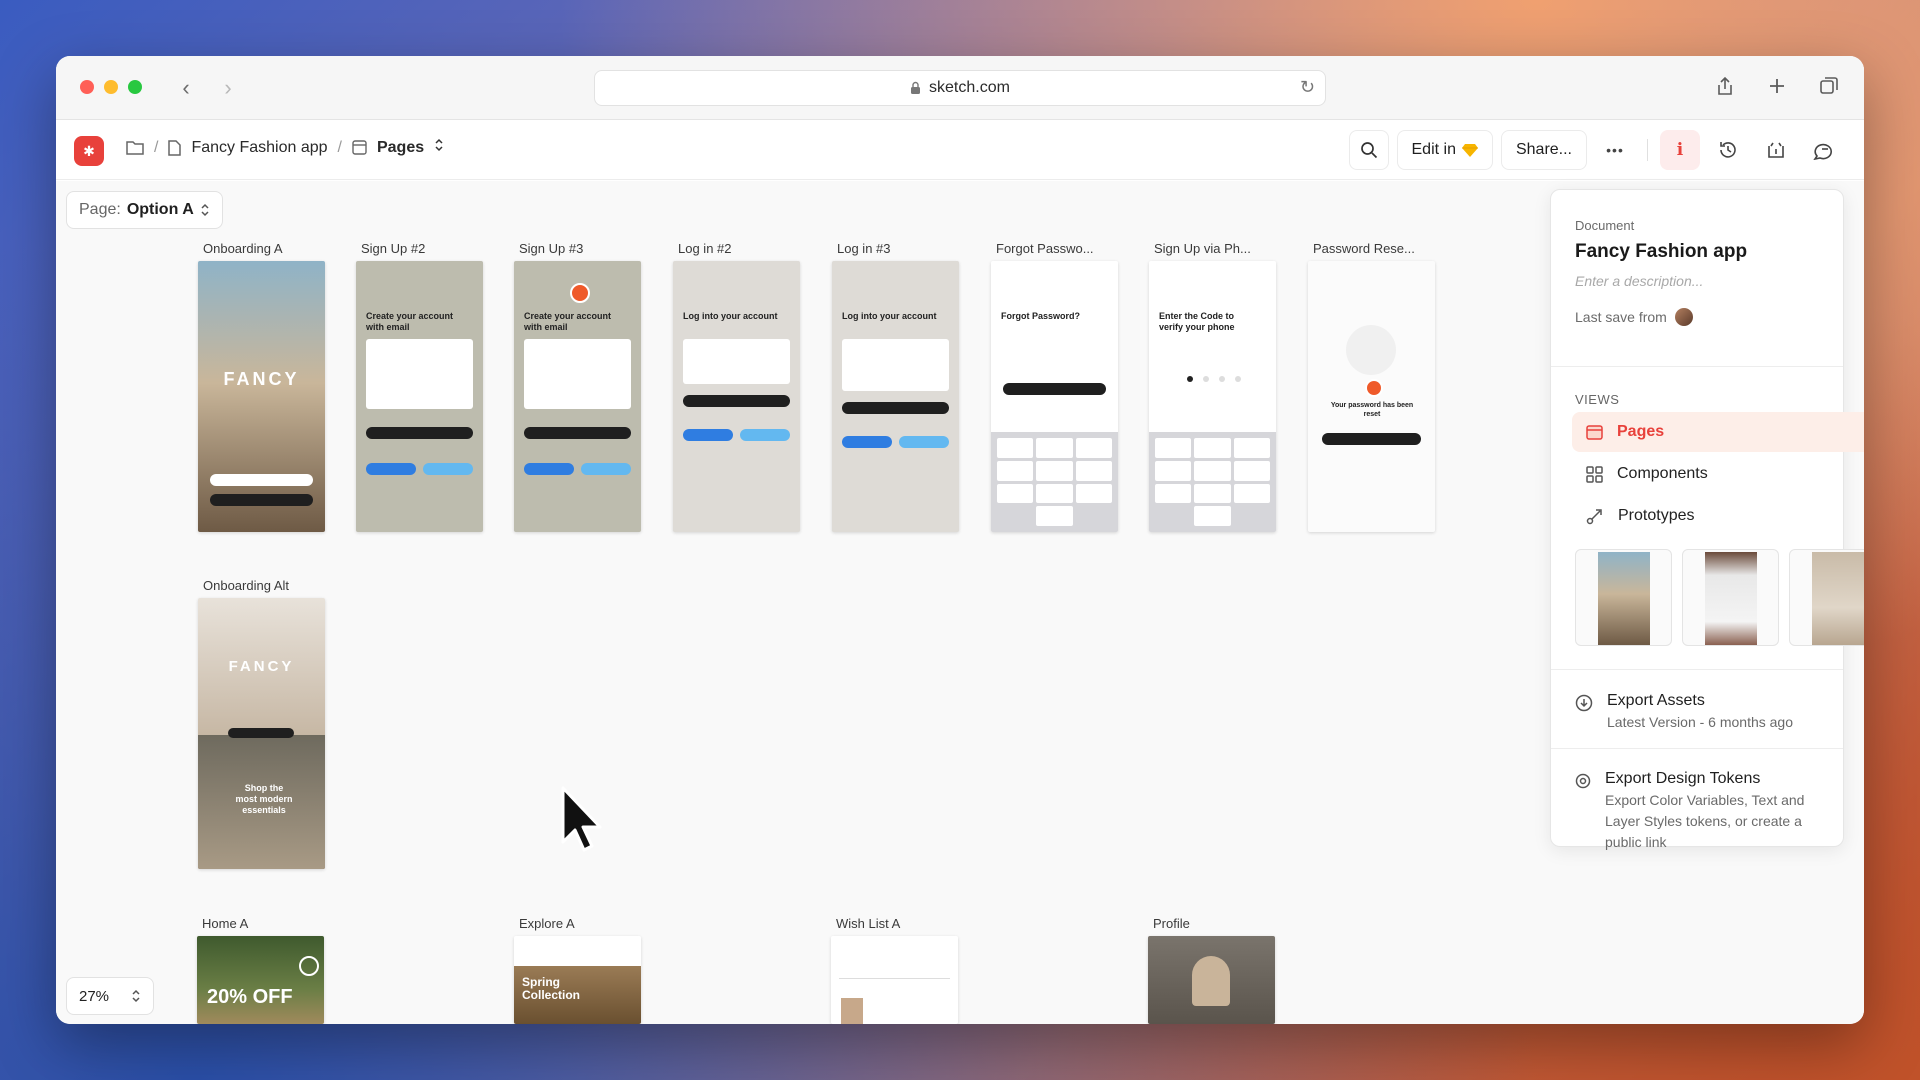 The width and height of the screenshot is (1920, 1080). What do you see at coordinates (135, 87) in the screenshot?
I see `zoom-window-button` at bounding box center [135, 87].